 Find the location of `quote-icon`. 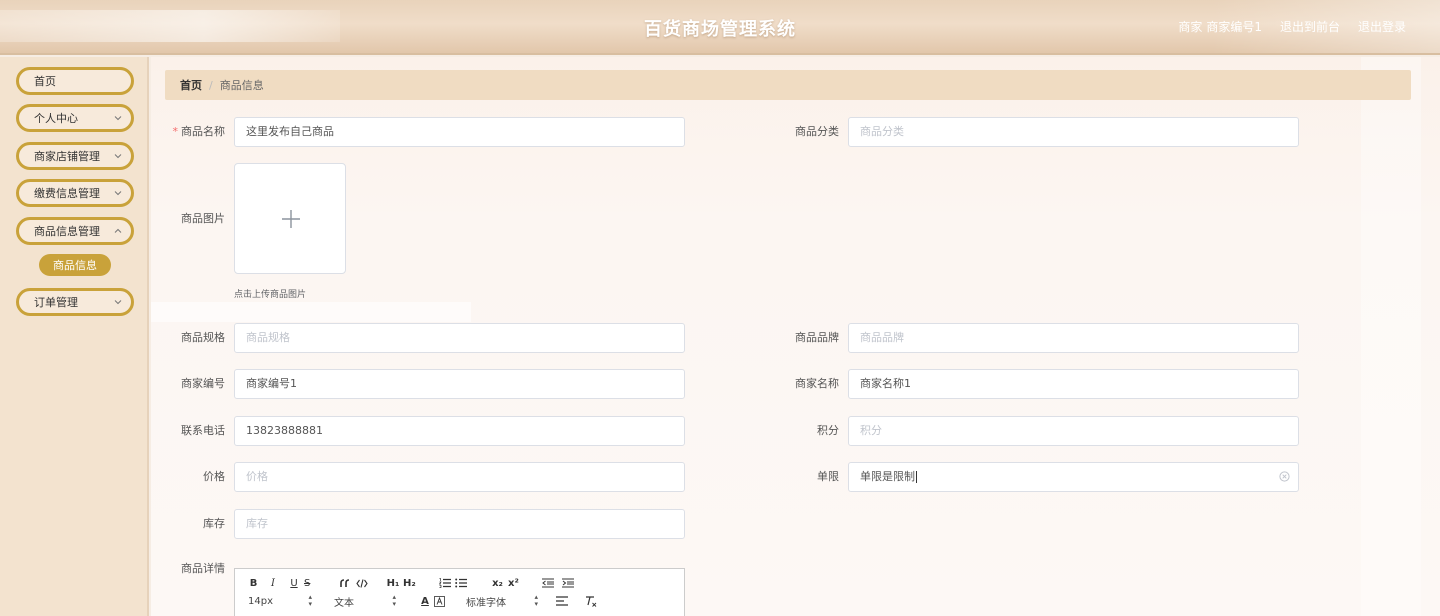

quote-icon is located at coordinates (345, 583).